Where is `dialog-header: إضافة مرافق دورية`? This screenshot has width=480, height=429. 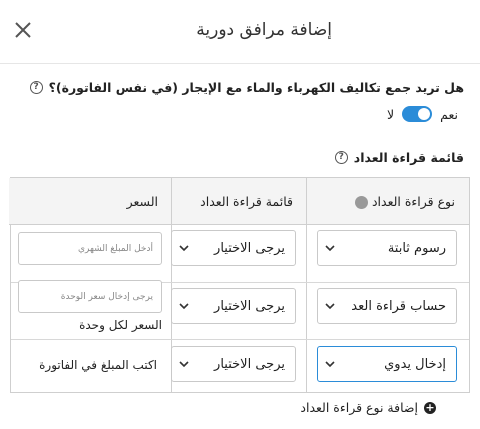 dialog-header: إضافة مرافق دورية is located at coordinates (240, 32).